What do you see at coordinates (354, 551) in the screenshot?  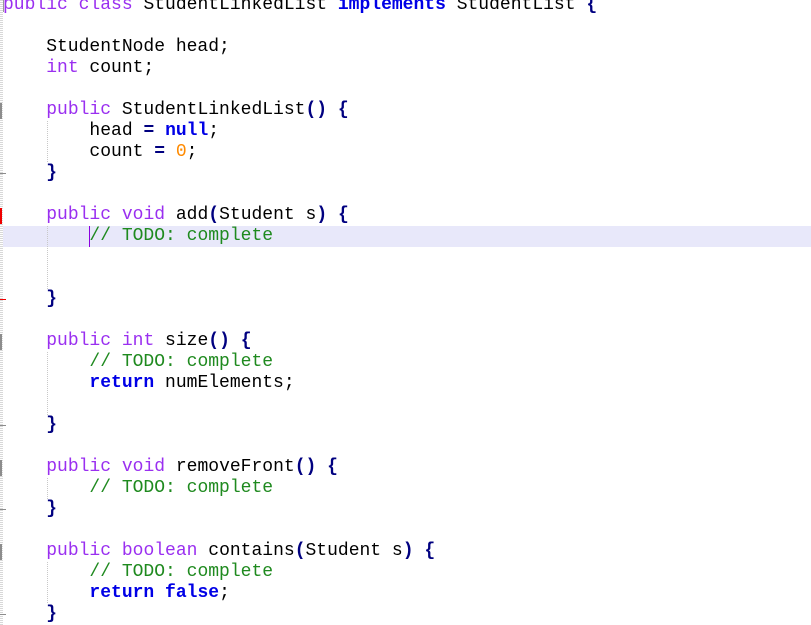 I see `identifier-token: Student s` at bounding box center [354, 551].